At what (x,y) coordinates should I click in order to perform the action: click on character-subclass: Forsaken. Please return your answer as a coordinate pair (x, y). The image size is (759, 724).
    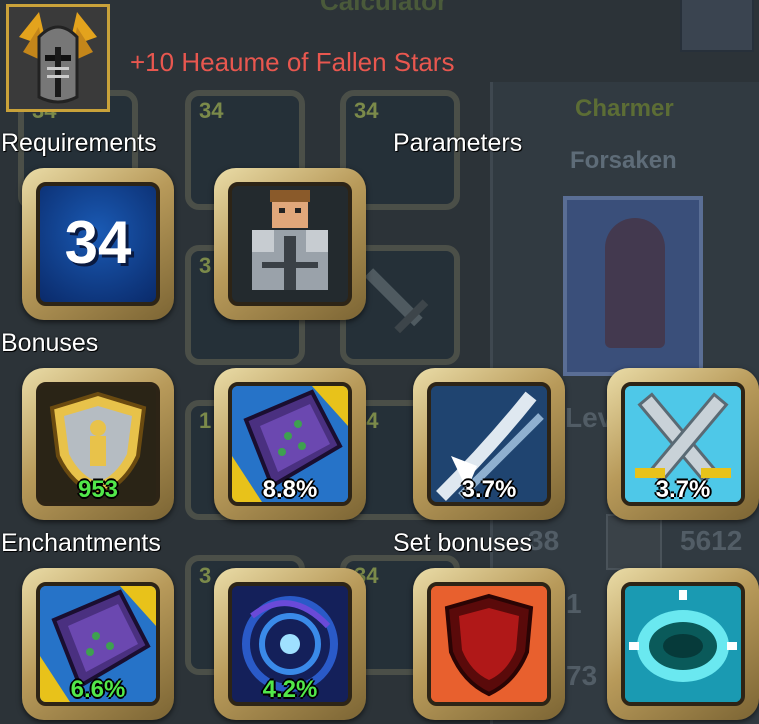
    Looking at the image, I should click on (623, 160).